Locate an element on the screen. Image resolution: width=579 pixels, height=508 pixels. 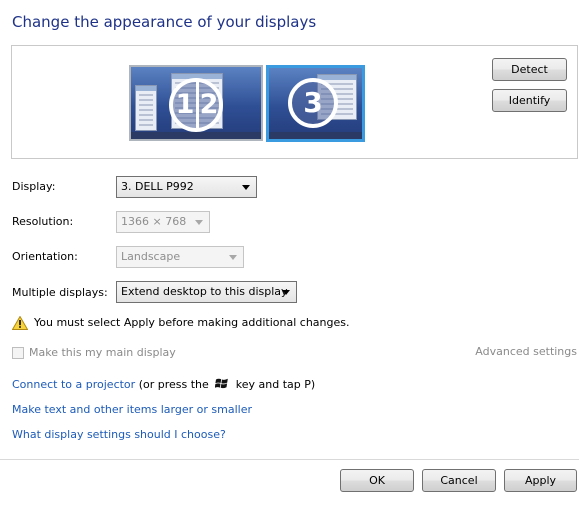
cancel-button: Cancel is located at coordinates (459, 480).